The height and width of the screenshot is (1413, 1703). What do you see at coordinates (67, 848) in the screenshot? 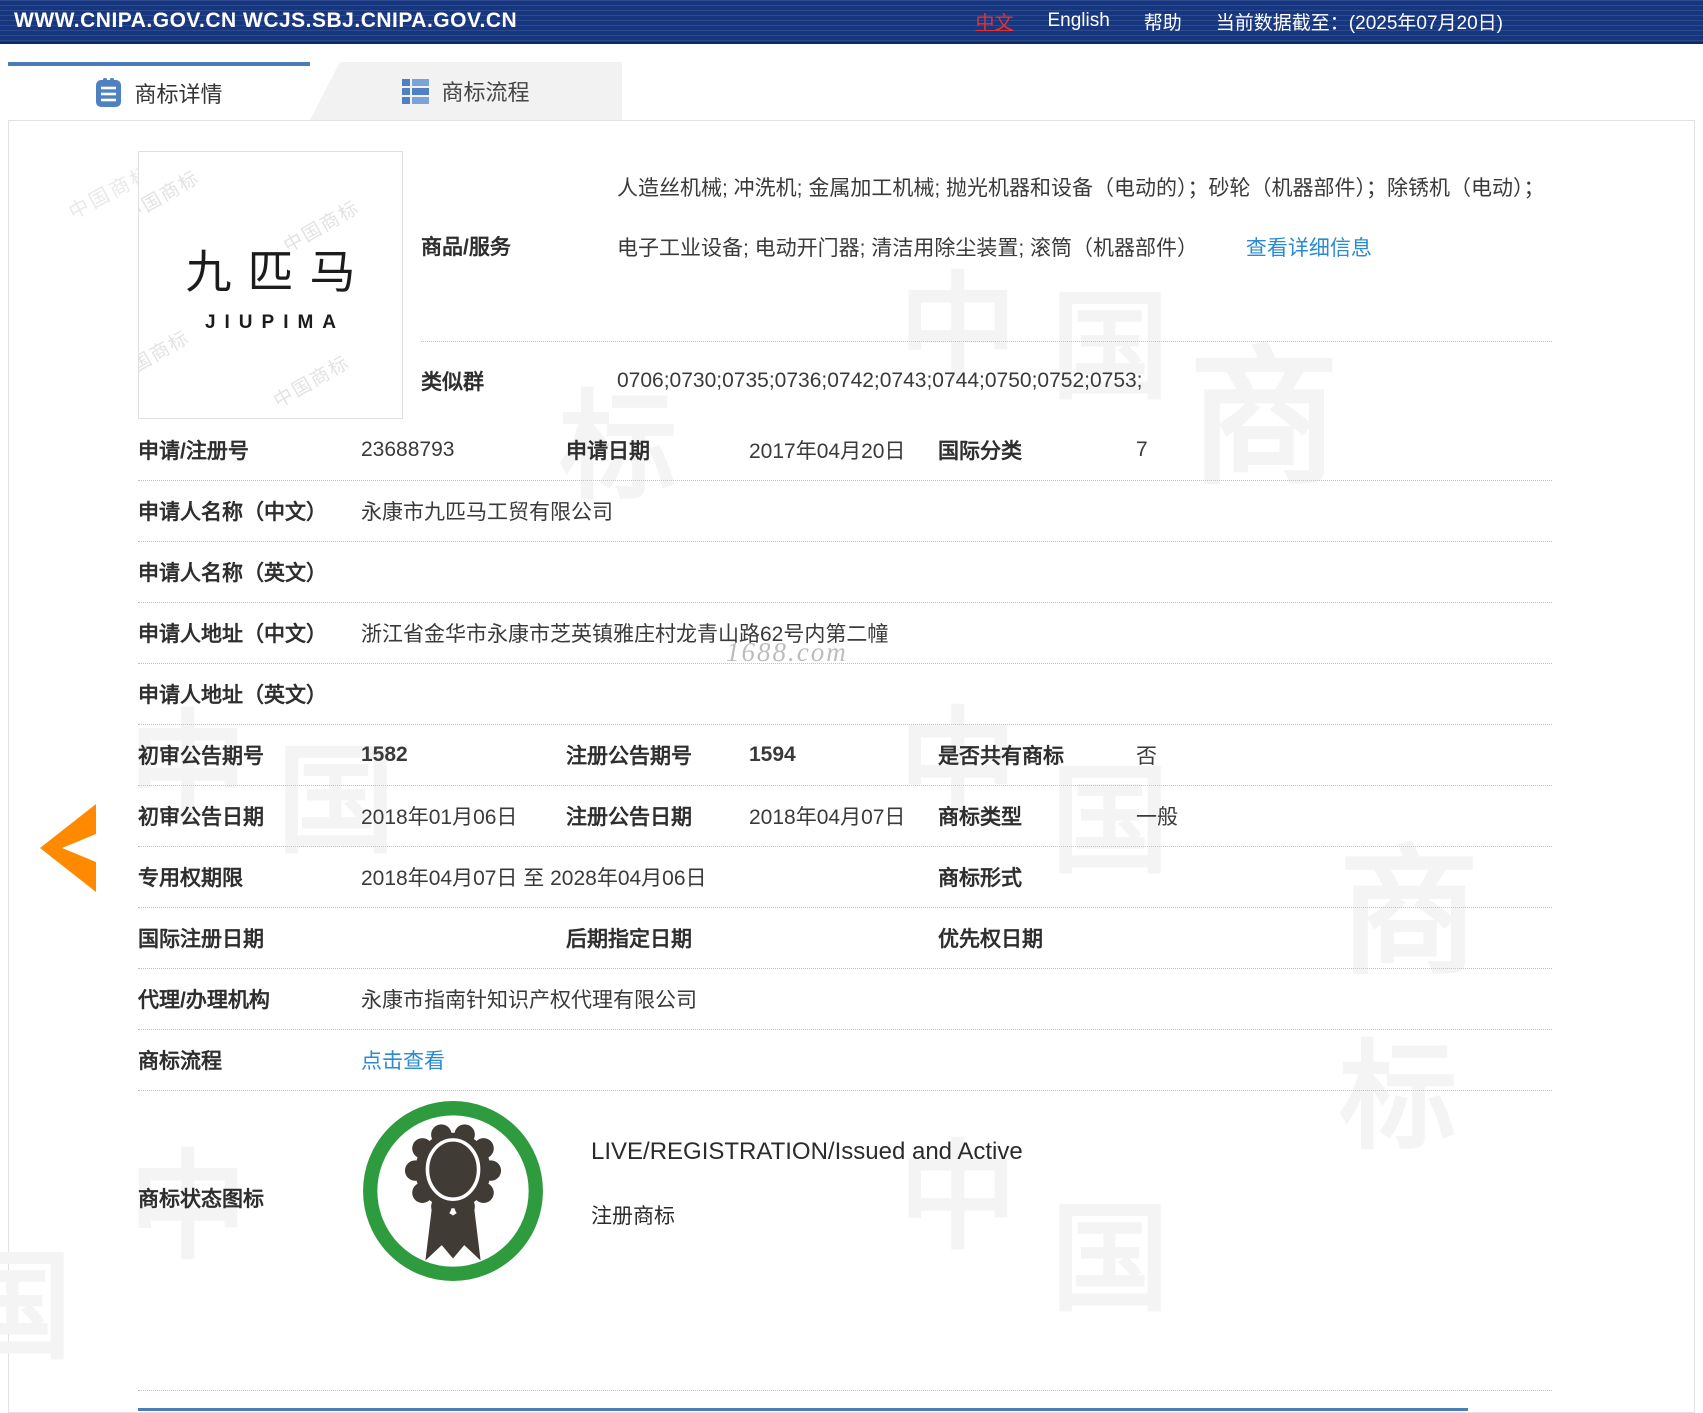
I see `previous-arrow-button` at bounding box center [67, 848].